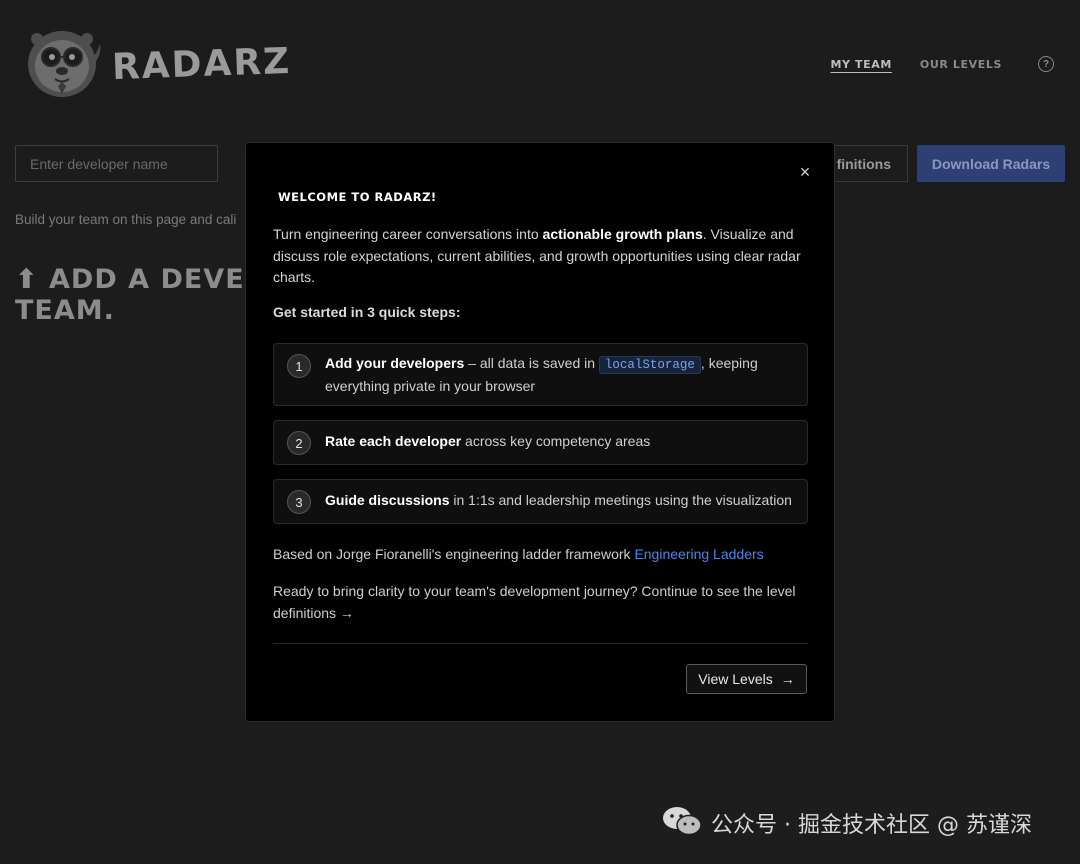 The image size is (1080, 864). What do you see at coordinates (540, 643) in the screenshot?
I see `modal-divider` at bounding box center [540, 643].